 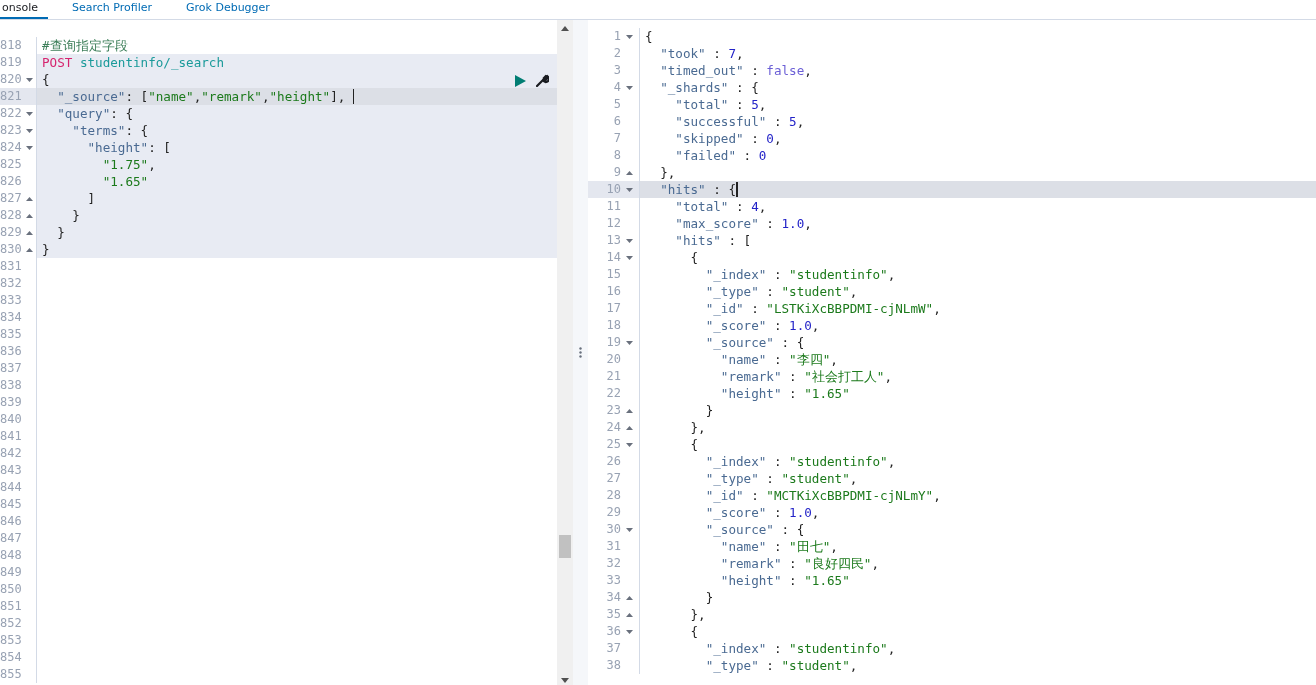 What do you see at coordinates (565, 546) in the screenshot?
I see `scrollbar-thumb` at bounding box center [565, 546].